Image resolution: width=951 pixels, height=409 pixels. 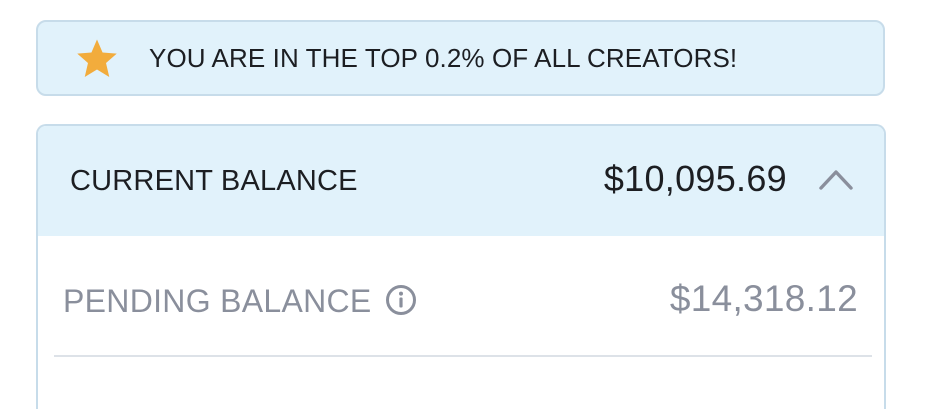 What do you see at coordinates (97, 58) in the screenshot?
I see `star-icon` at bounding box center [97, 58].